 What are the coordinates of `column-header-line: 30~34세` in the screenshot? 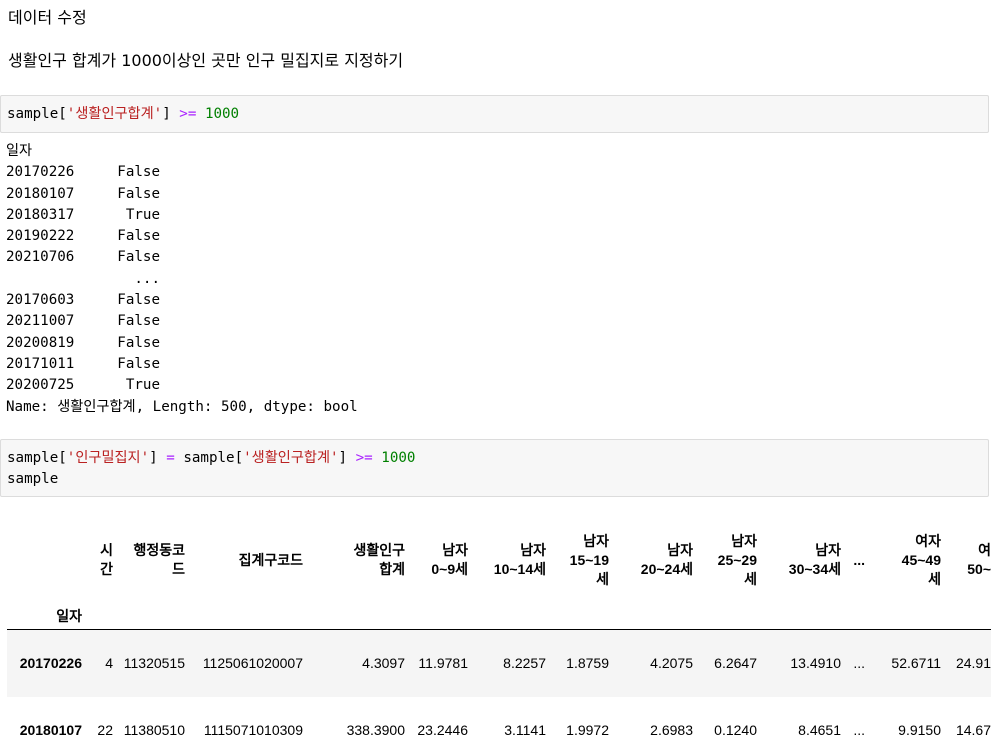 It's located at (814, 569).